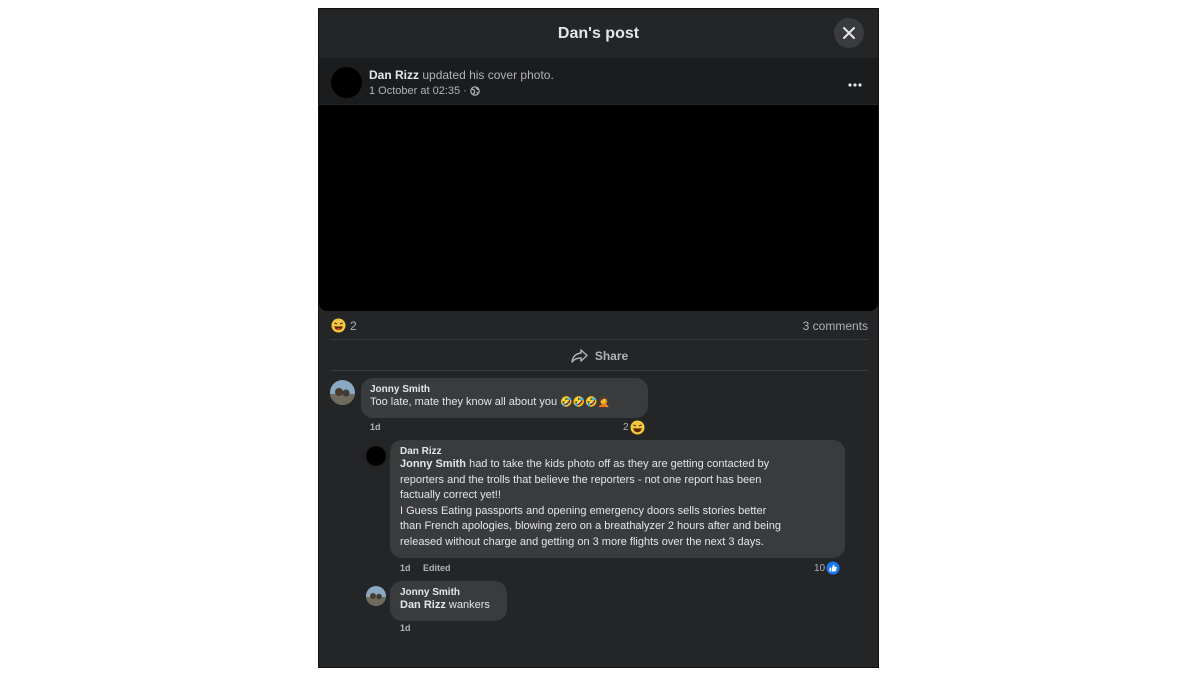 This screenshot has height=675, width=1200. What do you see at coordinates (394, 75) in the screenshot?
I see `post-author-name: Dan Rizz` at bounding box center [394, 75].